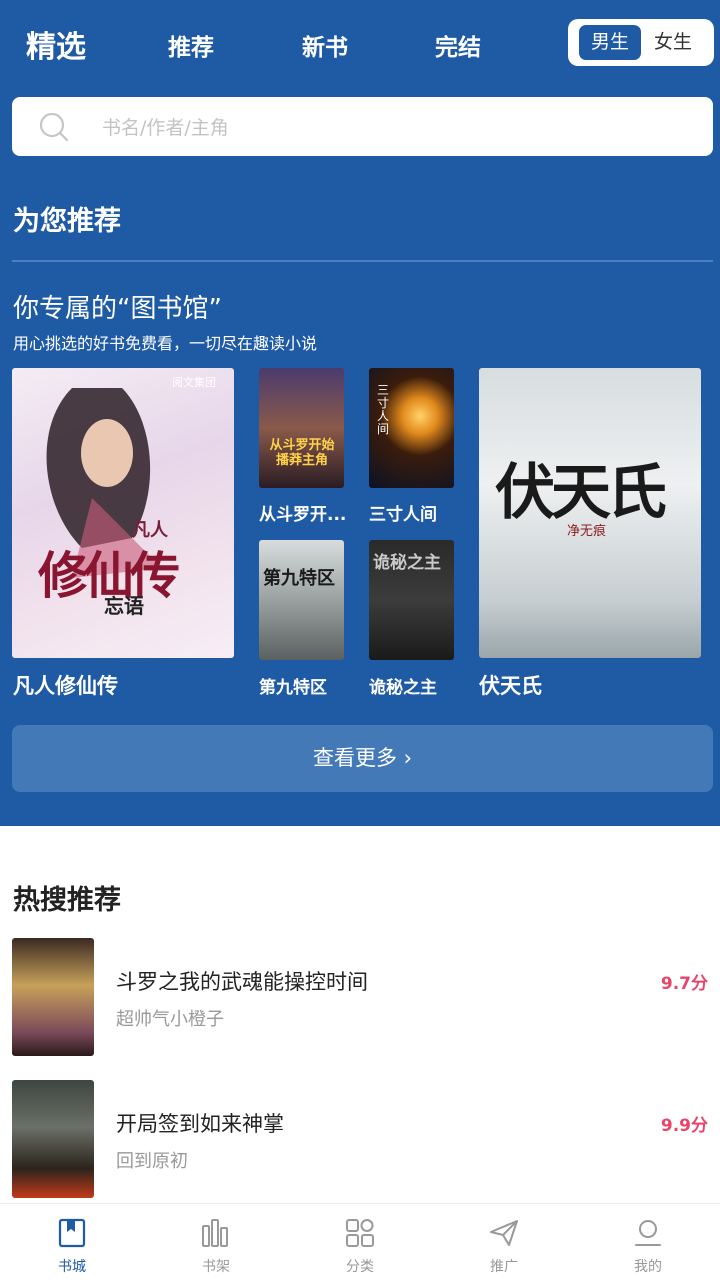 The width and height of the screenshot is (720, 1280). Describe the element at coordinates (56, 44) in the screenshot. I see `tab-featured: 精选` at that location.